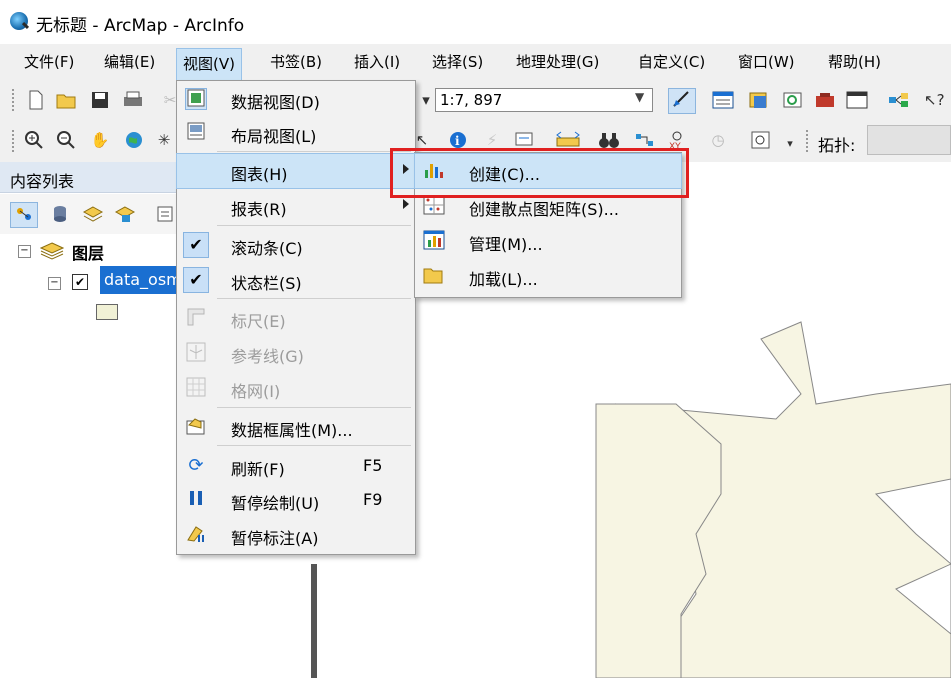 This screenshot has height=678, width=951. I want to click on folder-open-icon, so click(434, 276).